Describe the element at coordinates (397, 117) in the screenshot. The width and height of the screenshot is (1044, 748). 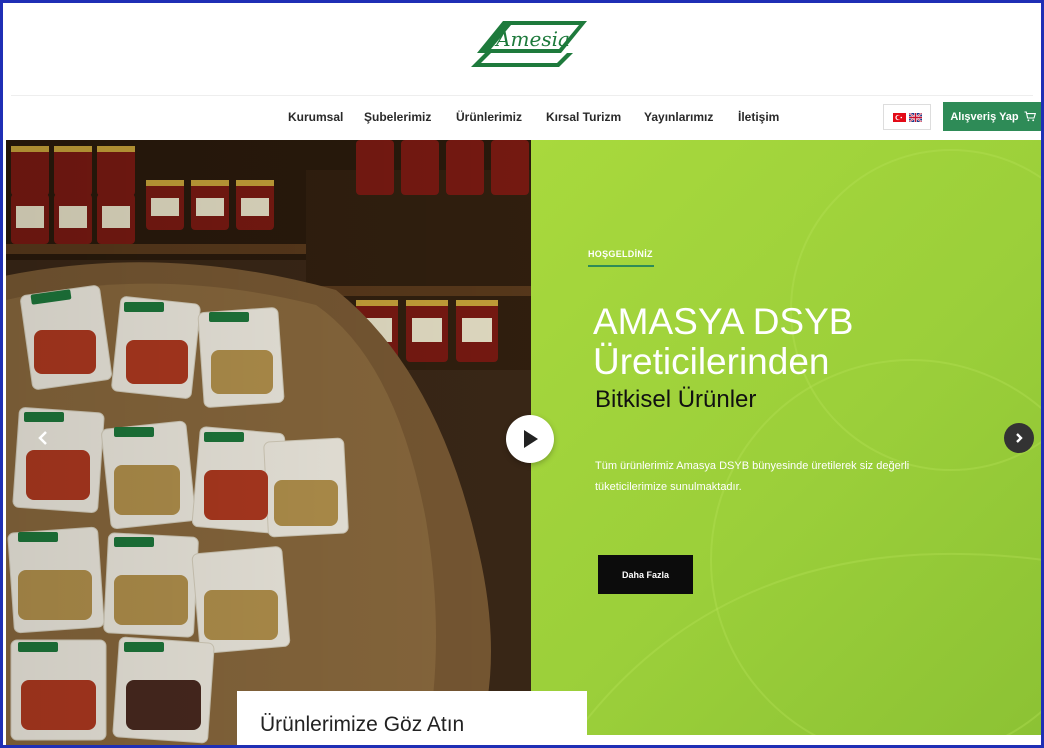
I see `nav-item-subelerimiz: Şubelerimiz` at that location.